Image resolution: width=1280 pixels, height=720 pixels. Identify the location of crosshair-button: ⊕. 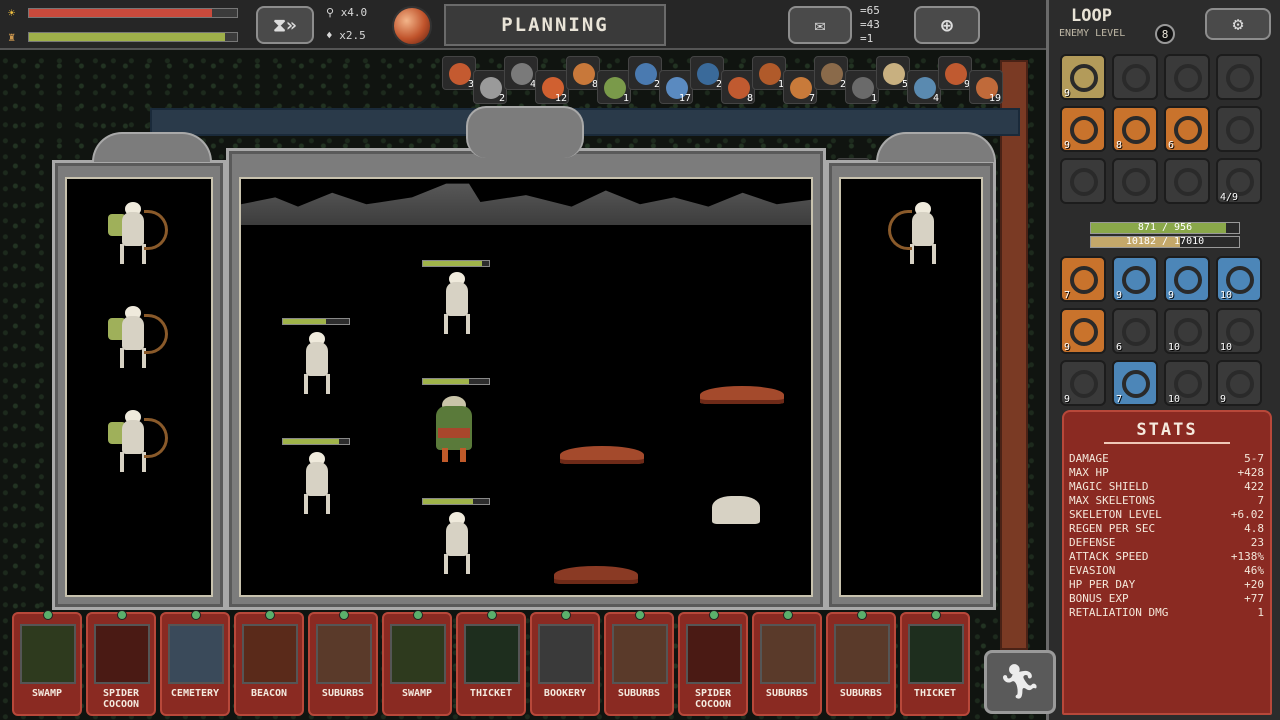
(947, 25).